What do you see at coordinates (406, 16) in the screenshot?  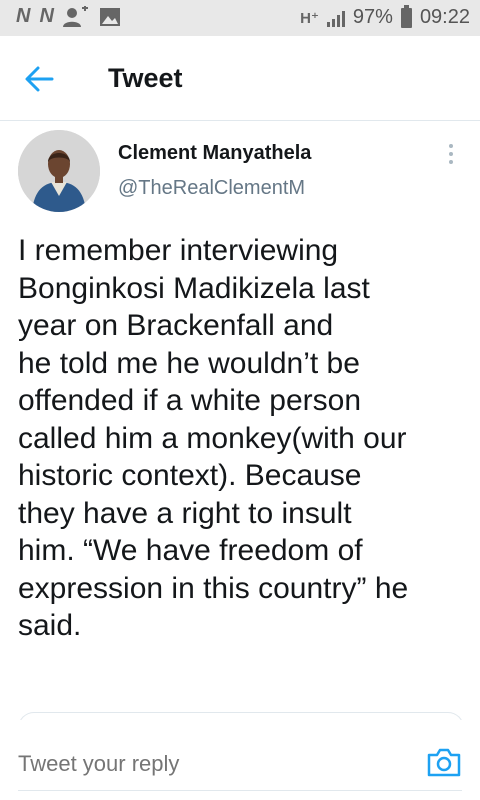 I see `battery-icon` at bounding box center [406, 16].